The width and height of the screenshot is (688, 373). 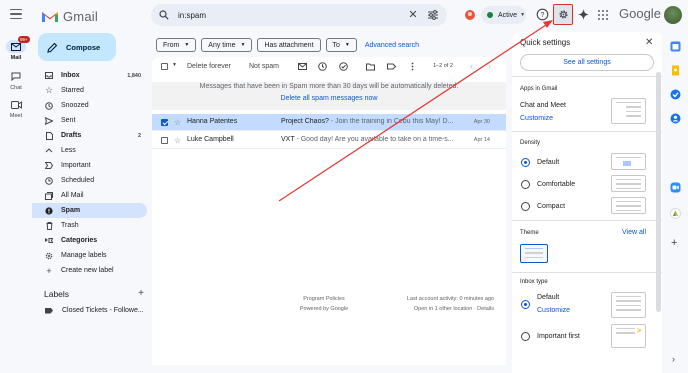 What do you see at coordinates (490, 15) in the screenshot?
I see `status-dot-icon` at bounding box center [490, 15].